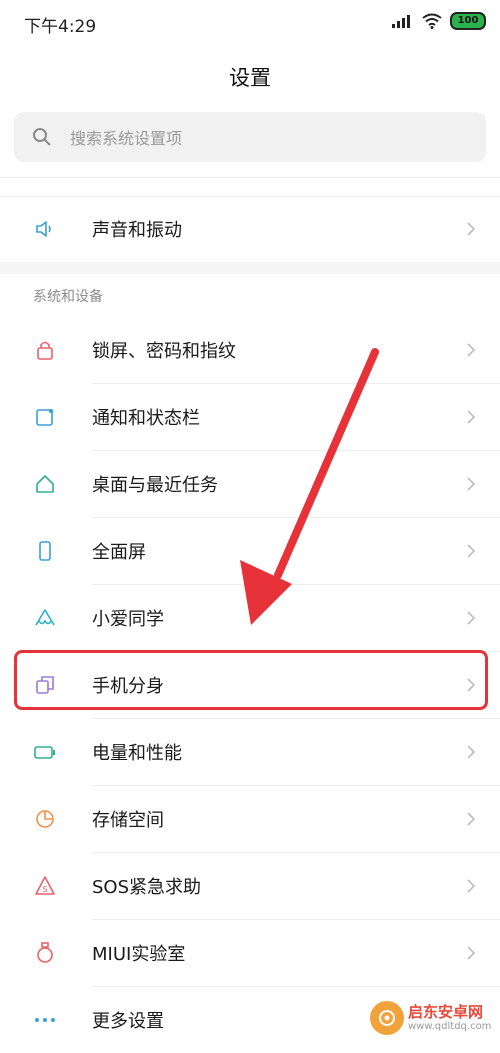 This screenshot has height=1053, width=500. I want to click on watermark-logo, so click(387, 1018).